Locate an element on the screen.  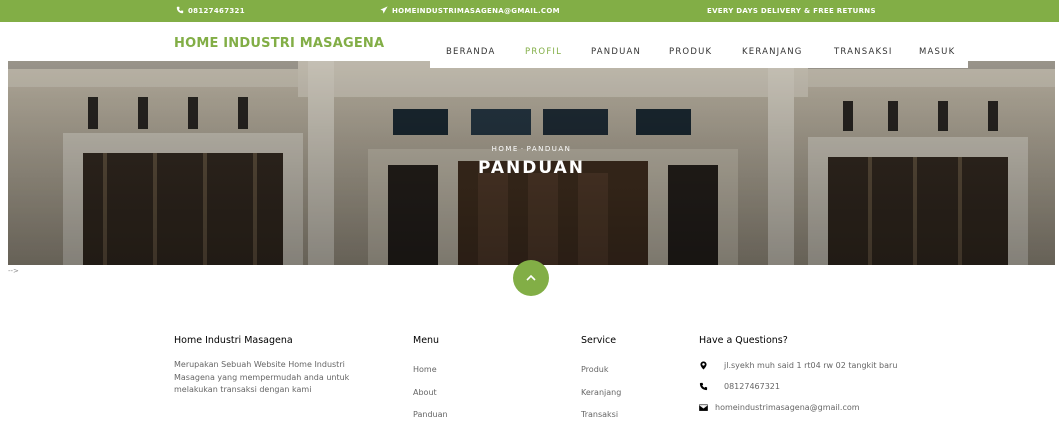
topbar-email-text: HOMEINDUSTRIMASAGENA@GMAIL.COM is located at coordinates (476, 11).